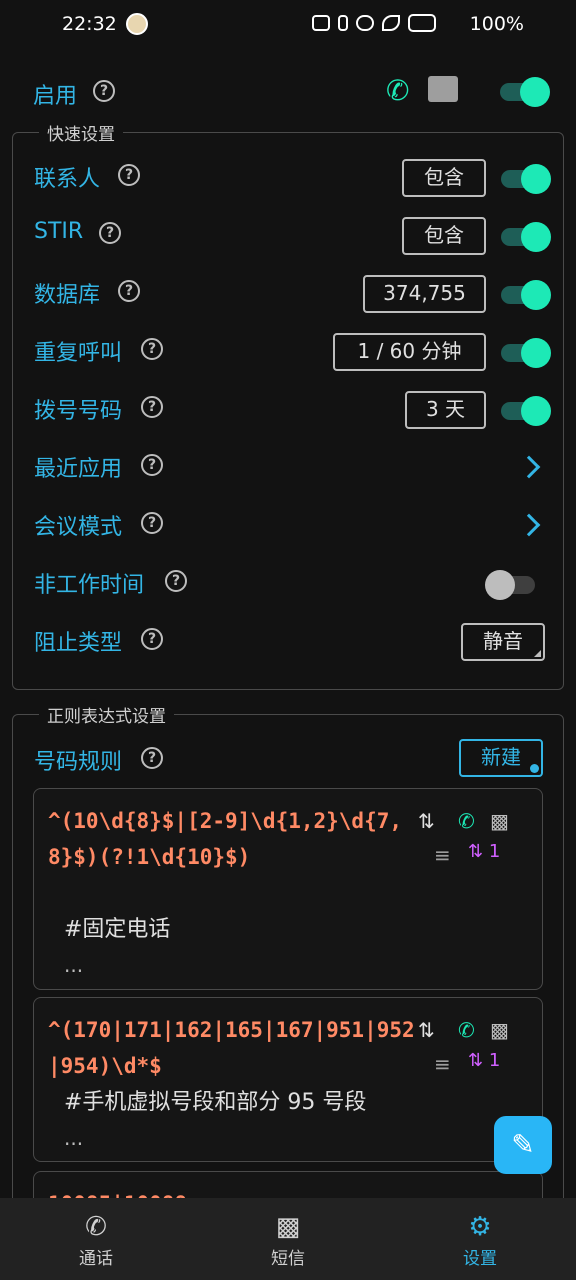 This screenshot has height=1280, width=576. I want to click on stir-row: STIR ? 包含, so click(289, 236).